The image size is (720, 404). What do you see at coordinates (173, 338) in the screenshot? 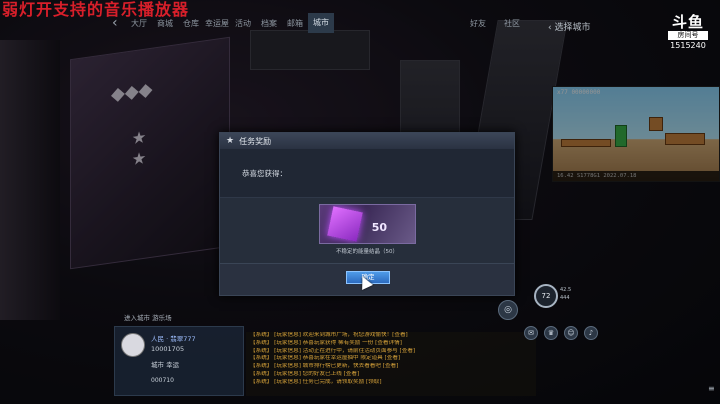
I see `player-name: 人民 · 翡翠777` at bounding box center [173, 338].